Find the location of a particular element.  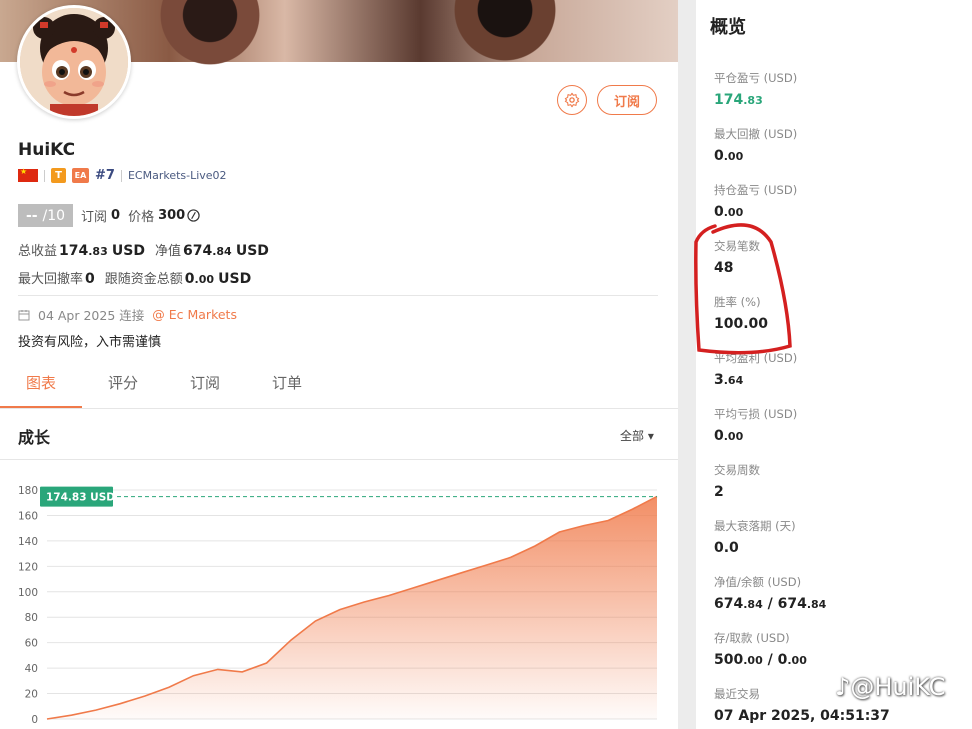

y-tick-label: 160 is located at coordinates (28, 516).